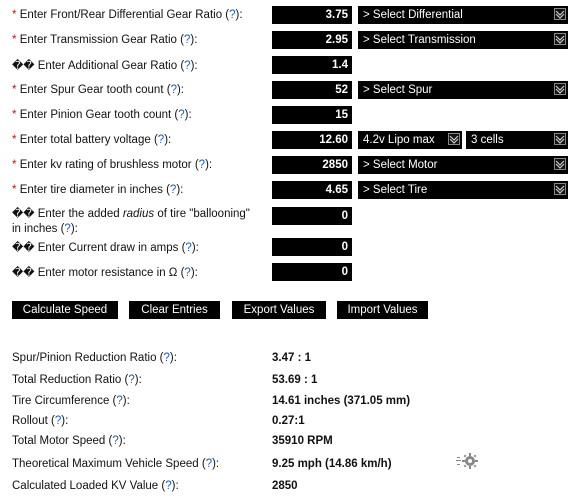  Describe the element at coordinates (98, 190) in the screenshot. I see `tire-label: * Enter tire diameter in inches (?):` at that location.